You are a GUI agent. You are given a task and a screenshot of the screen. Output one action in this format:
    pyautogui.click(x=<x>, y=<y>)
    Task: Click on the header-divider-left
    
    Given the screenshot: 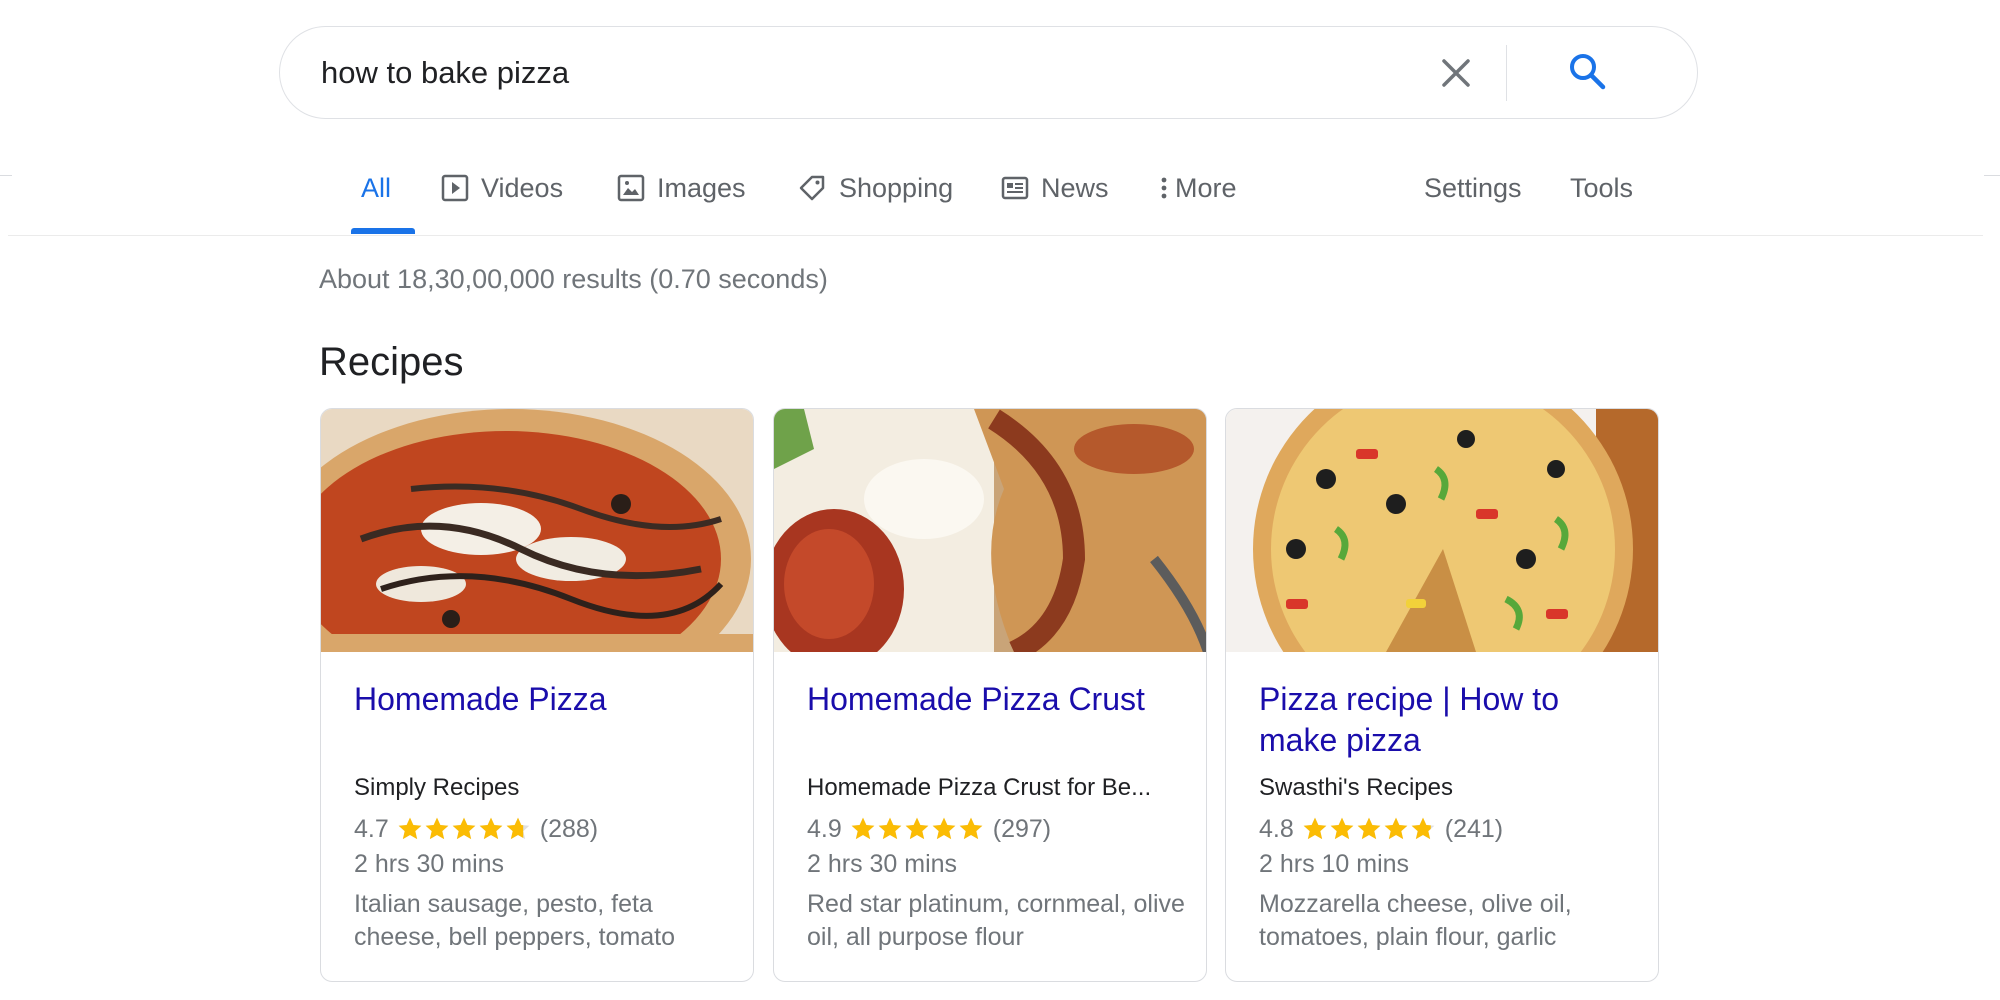 What is the action you would take?
    pyautogui.click(x=6, y=175)
    